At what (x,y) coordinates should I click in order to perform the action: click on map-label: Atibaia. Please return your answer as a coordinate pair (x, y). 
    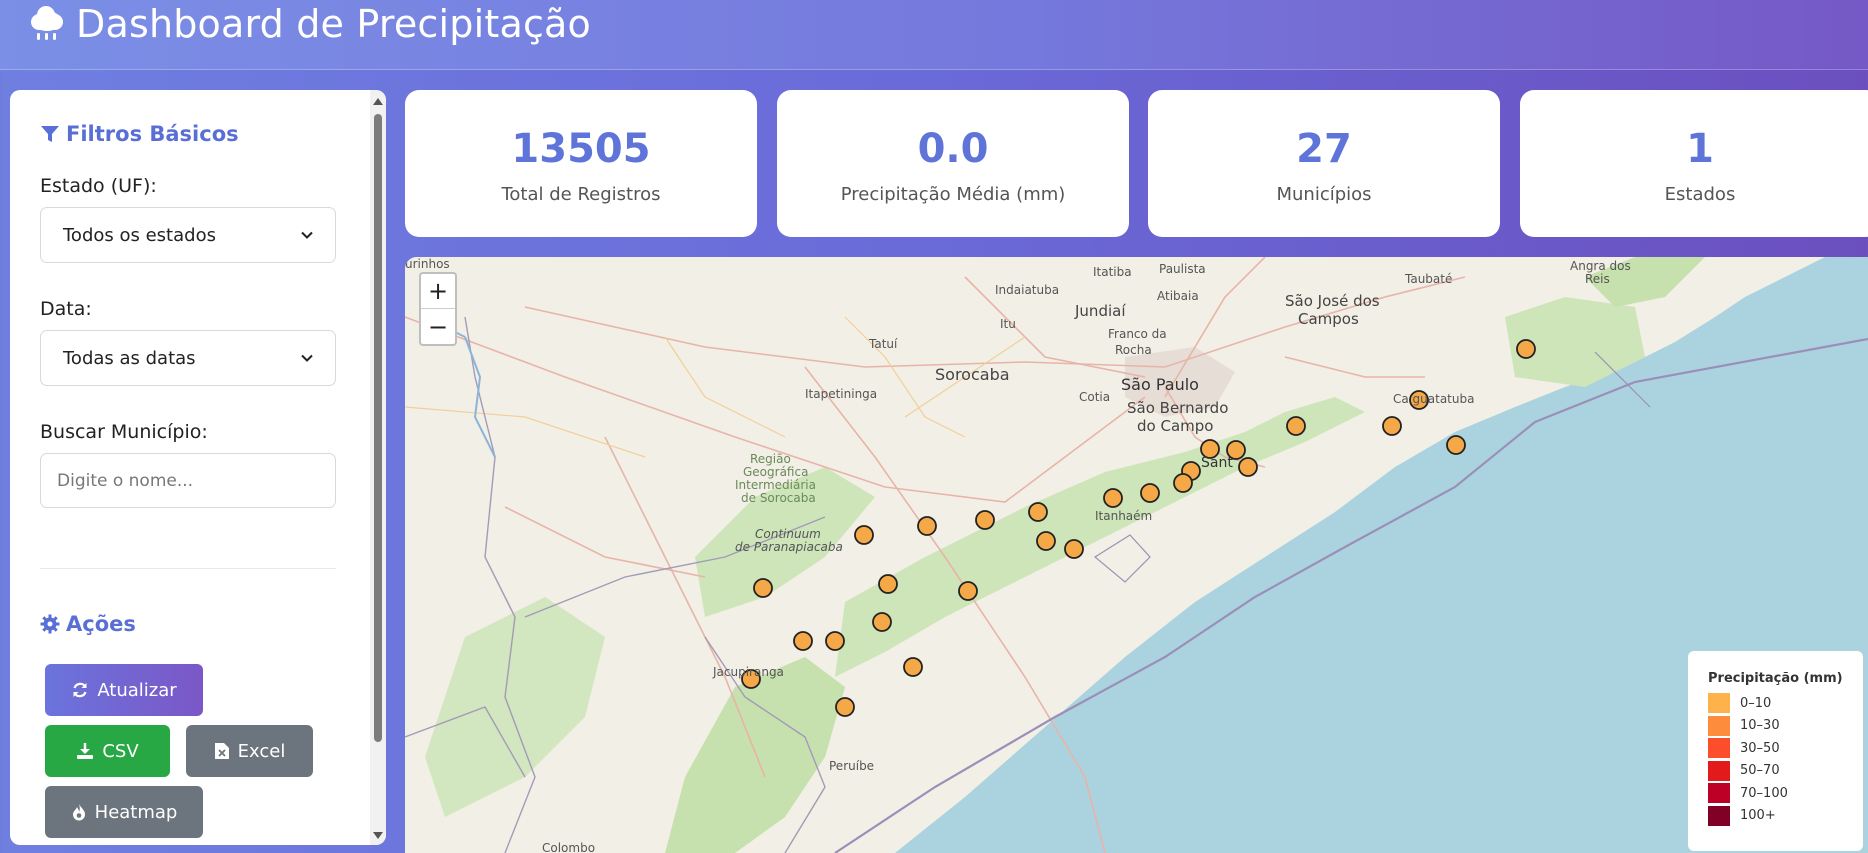
    Looking at the image, I should click on (1178, 296).